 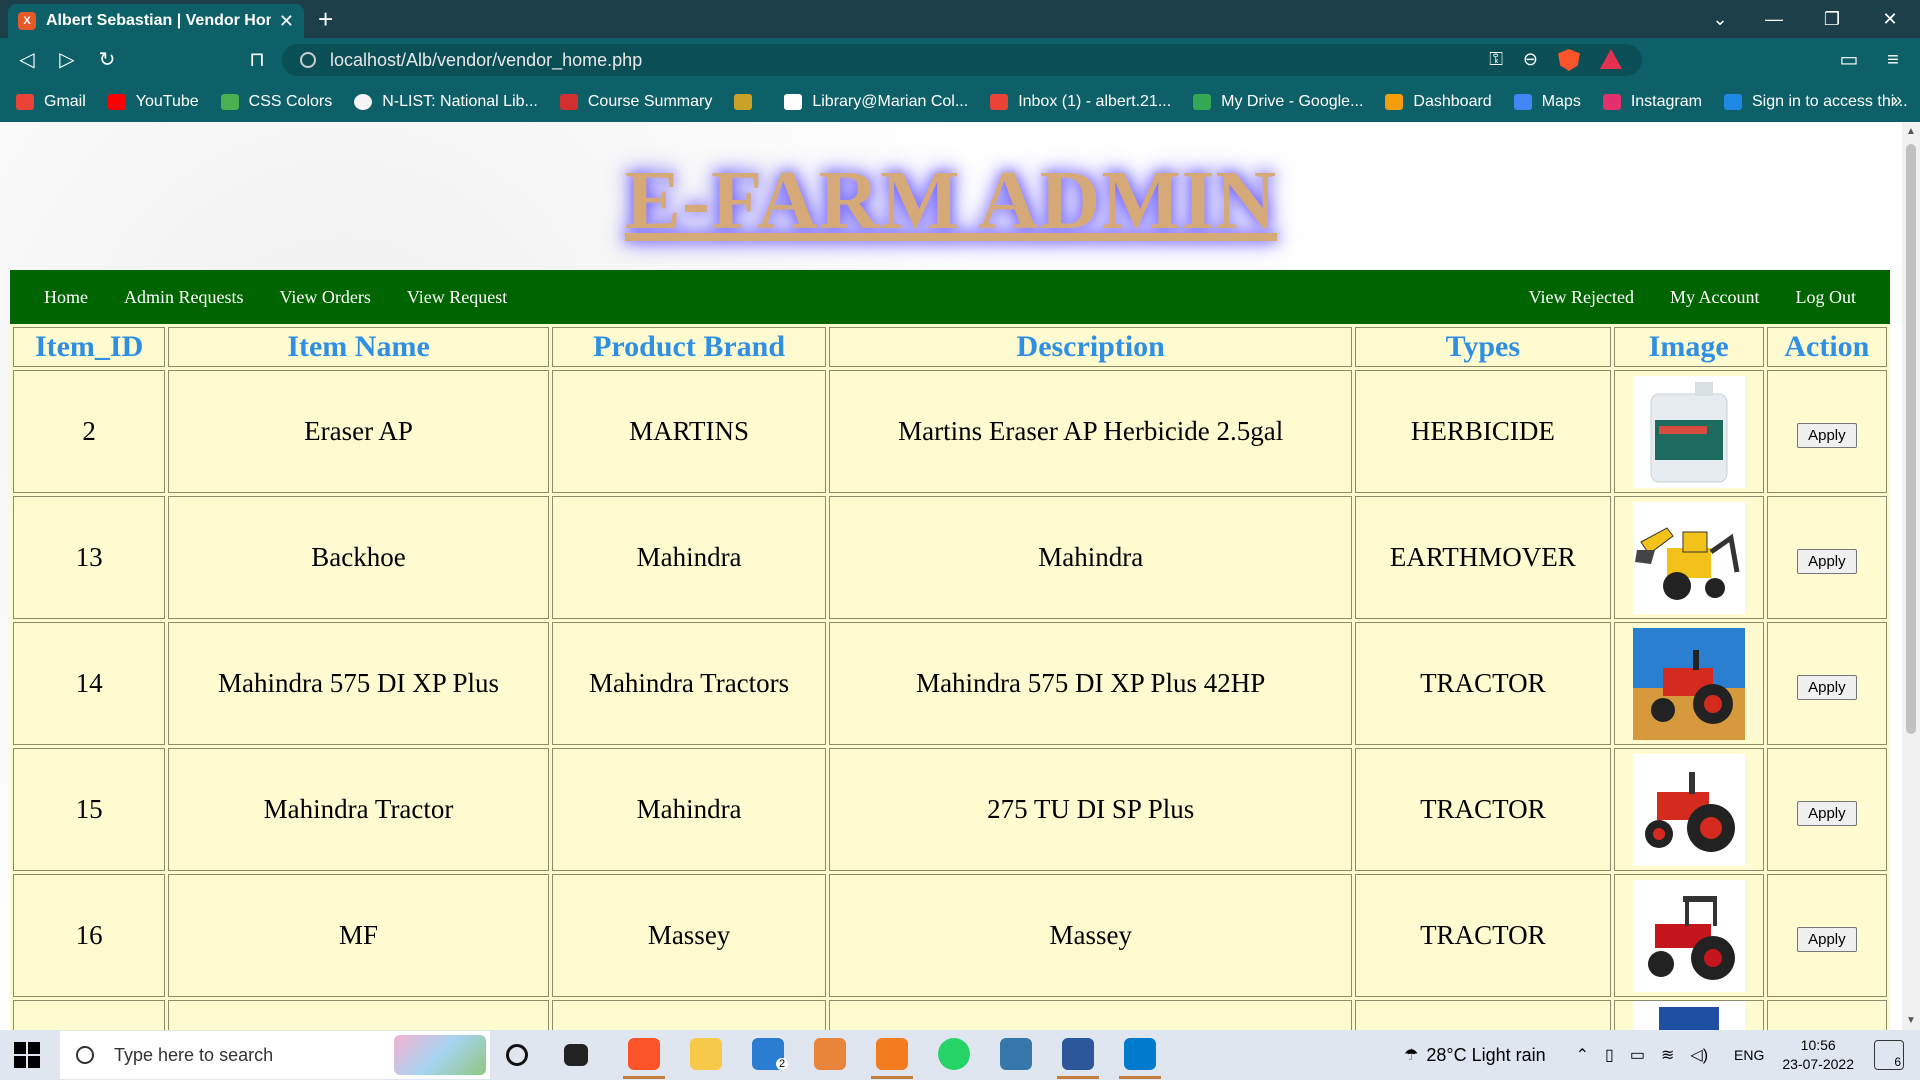 What do you see at coordinates (67, 60) in the screenshot?
I see `forward-icon: ▷` at bounding box center [67, 60].